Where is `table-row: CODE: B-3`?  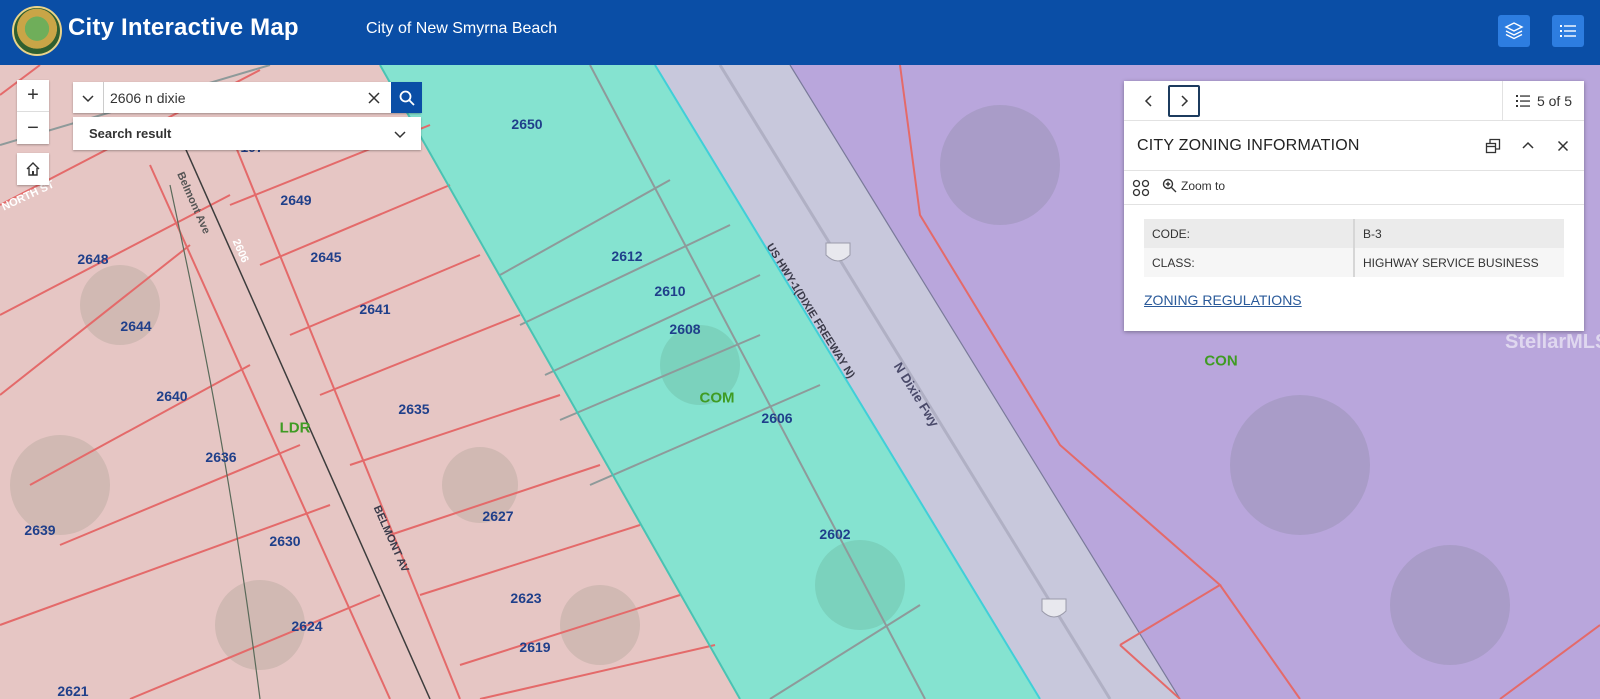 table-row: CODE: B-3 is located at coordinates (1354, 233).